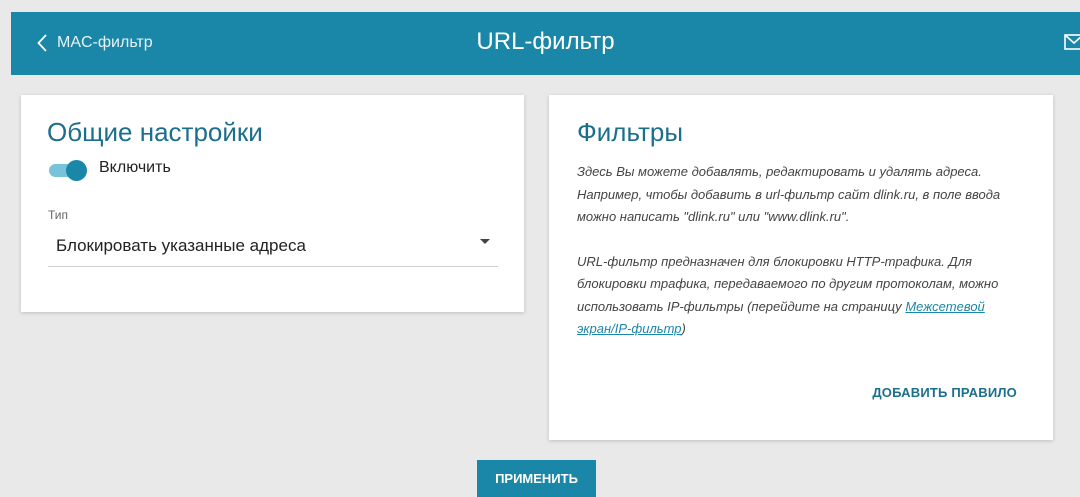 Image resolution: width=1080 pixels, height=497 pixels. I want to click on top-bar: MAC-фильтр URL-фильтр, so click(545, 43).